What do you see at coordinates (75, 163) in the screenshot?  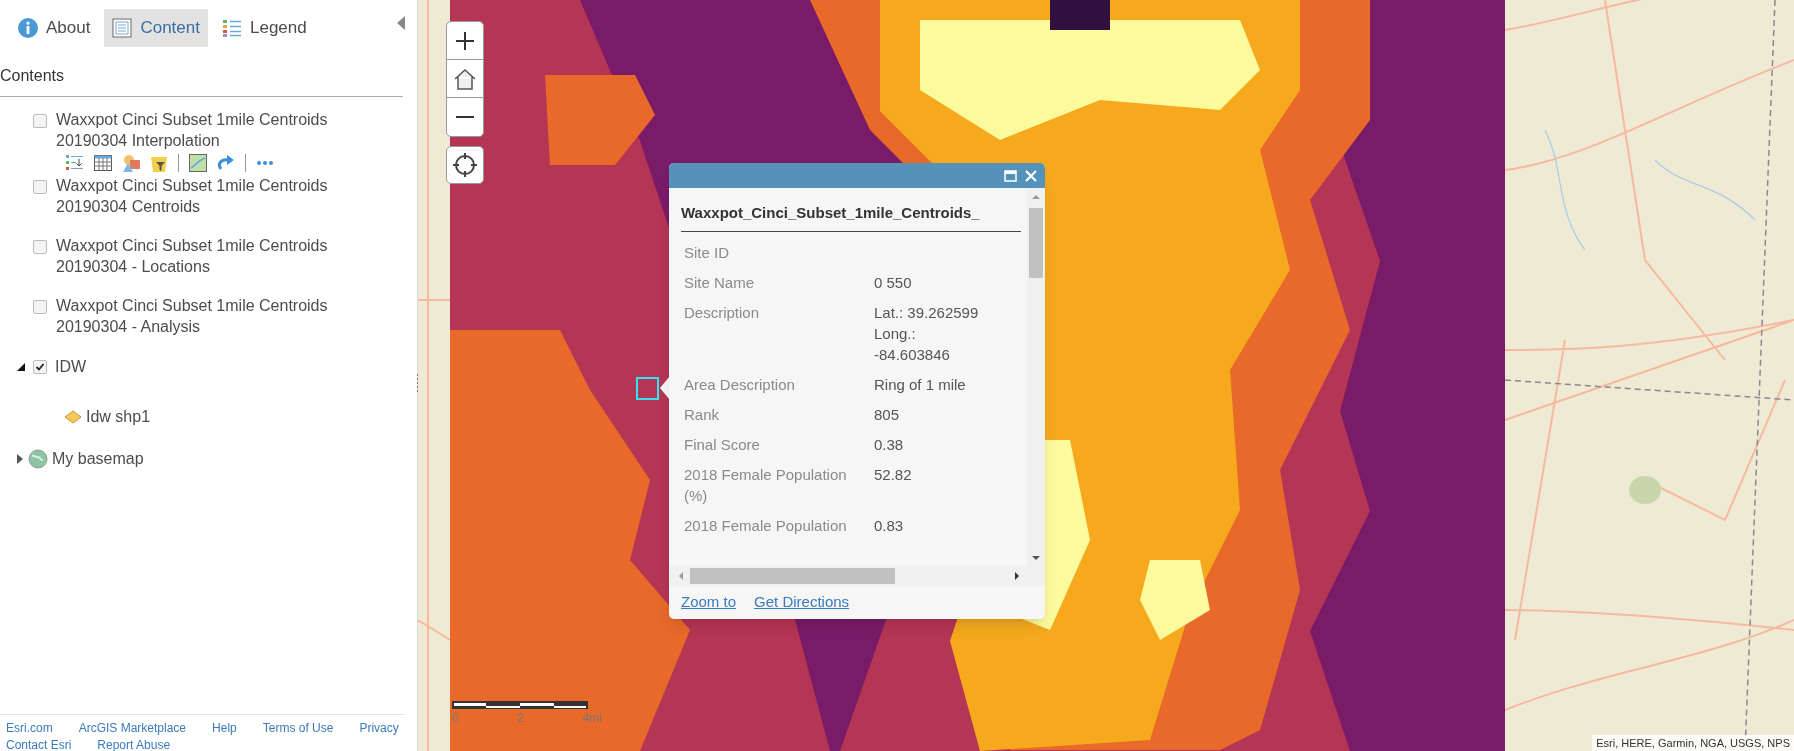 I see `list-download-icon` at bounding box center [75, 163].